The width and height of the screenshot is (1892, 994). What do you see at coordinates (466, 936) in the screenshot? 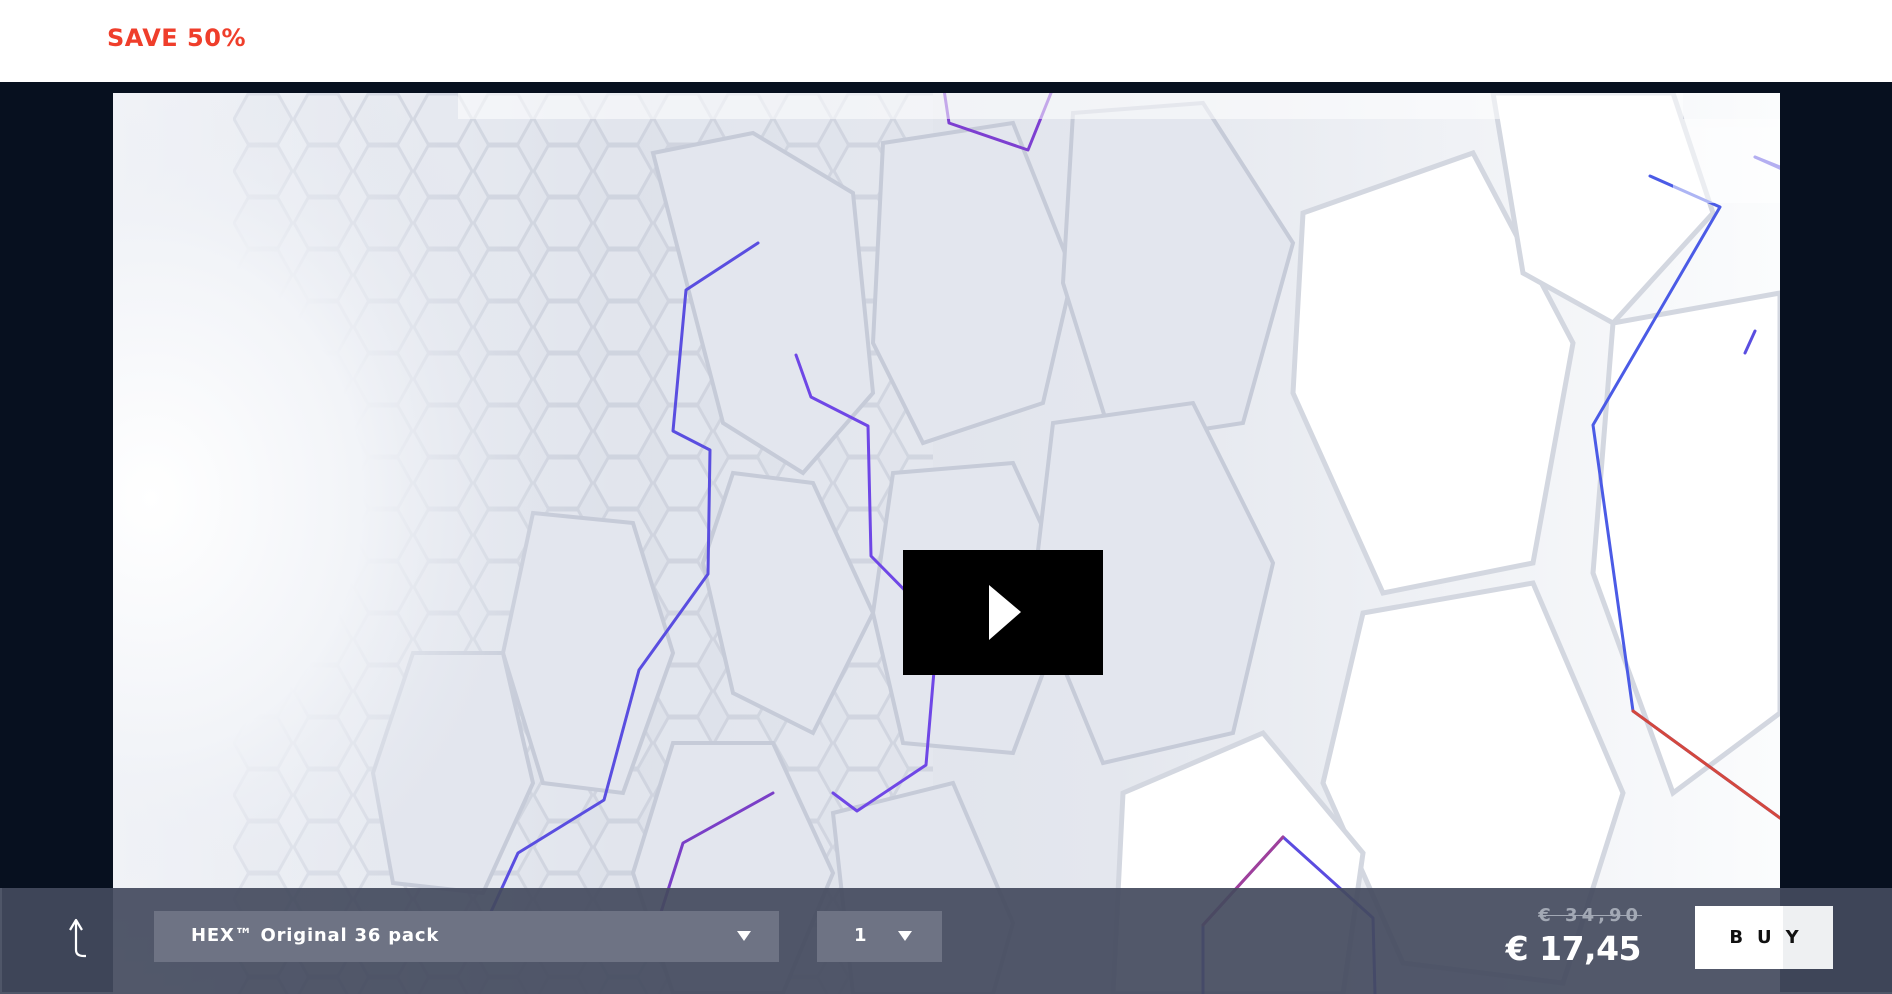
I see `variant-select: HEX™ Original 36 pack` at bounding box center [466, 936].